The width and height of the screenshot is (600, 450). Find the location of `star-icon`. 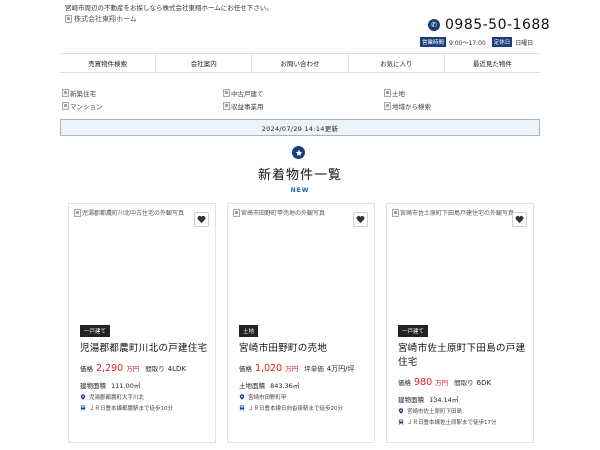

star-icon is located at coordinates (298, 152).